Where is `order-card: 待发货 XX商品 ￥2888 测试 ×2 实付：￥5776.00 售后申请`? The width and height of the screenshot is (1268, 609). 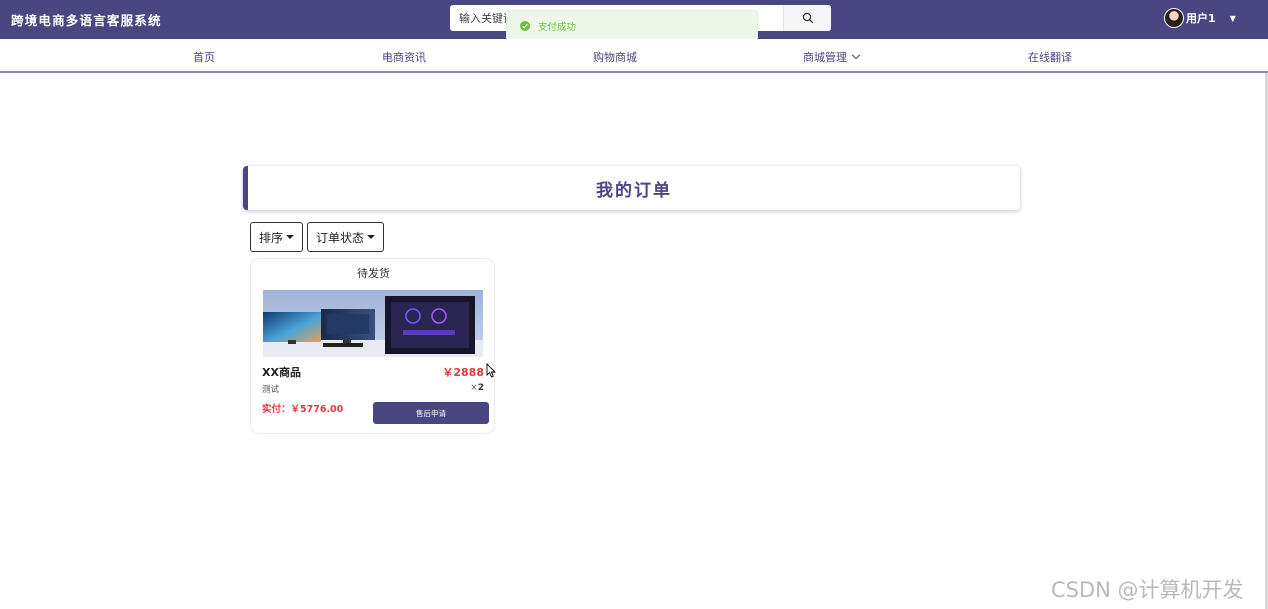 order-card: 待发货 XX商品 ￥2888 测试 ×2 实付：￥5776.00 售后申请 is located at coordinates (372, 346).